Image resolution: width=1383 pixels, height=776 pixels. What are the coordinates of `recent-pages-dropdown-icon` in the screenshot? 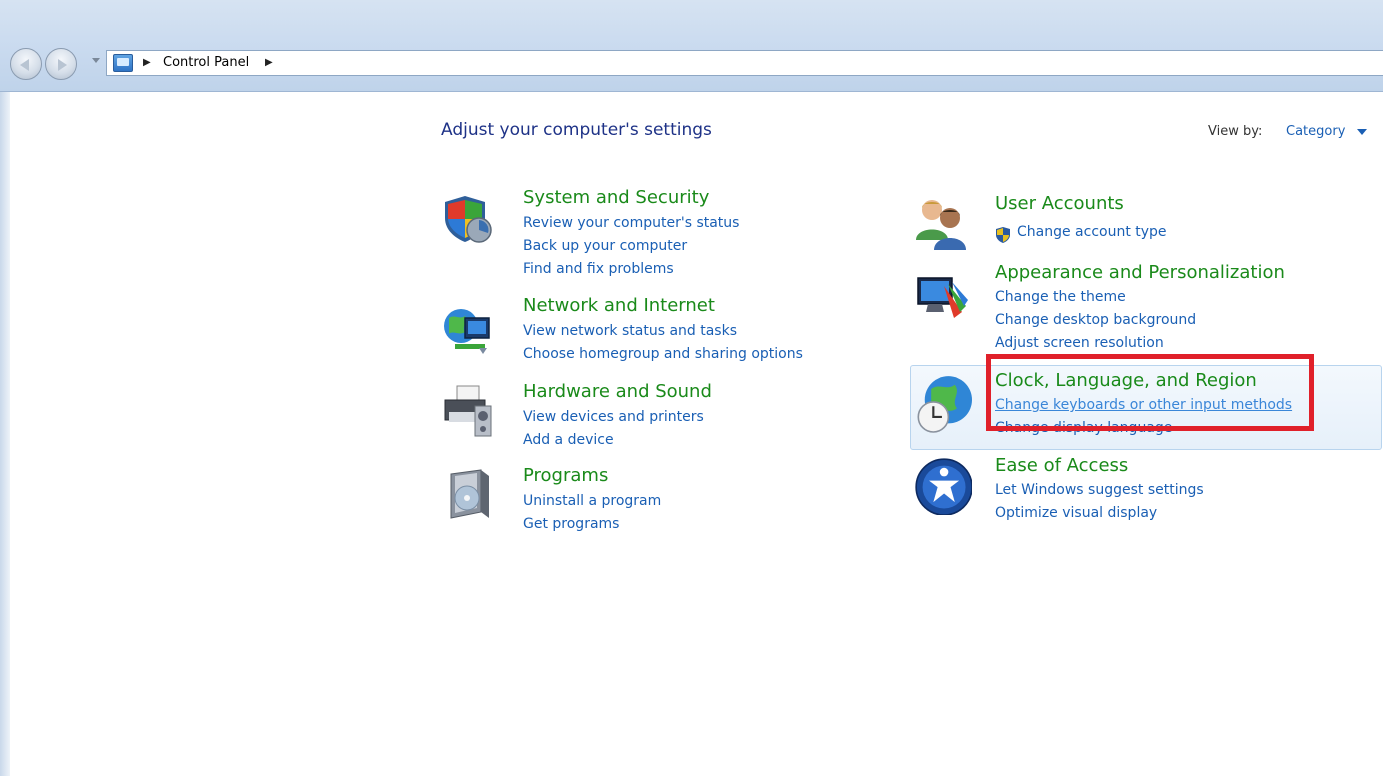 It's located at (96, 60).